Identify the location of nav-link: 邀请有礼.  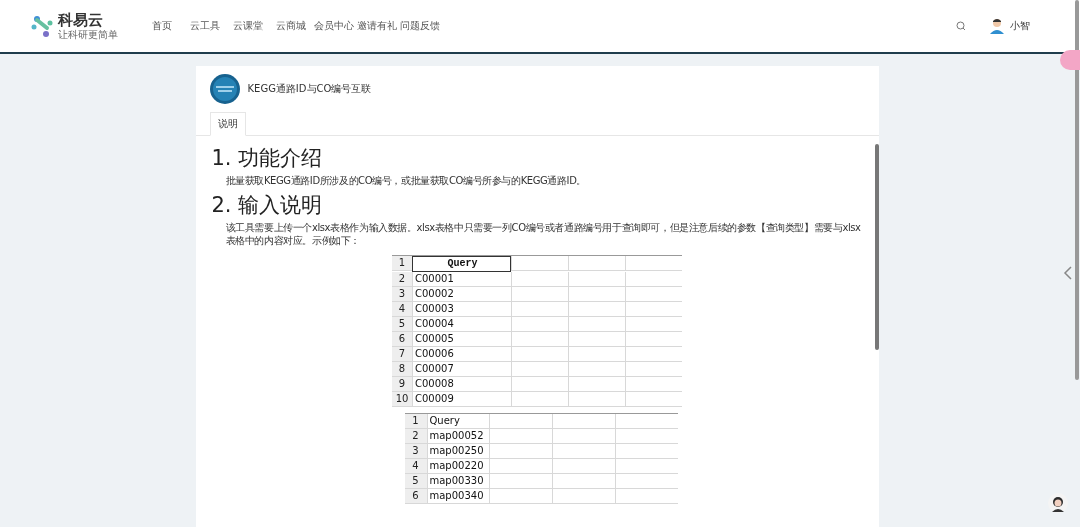
(376, 26).